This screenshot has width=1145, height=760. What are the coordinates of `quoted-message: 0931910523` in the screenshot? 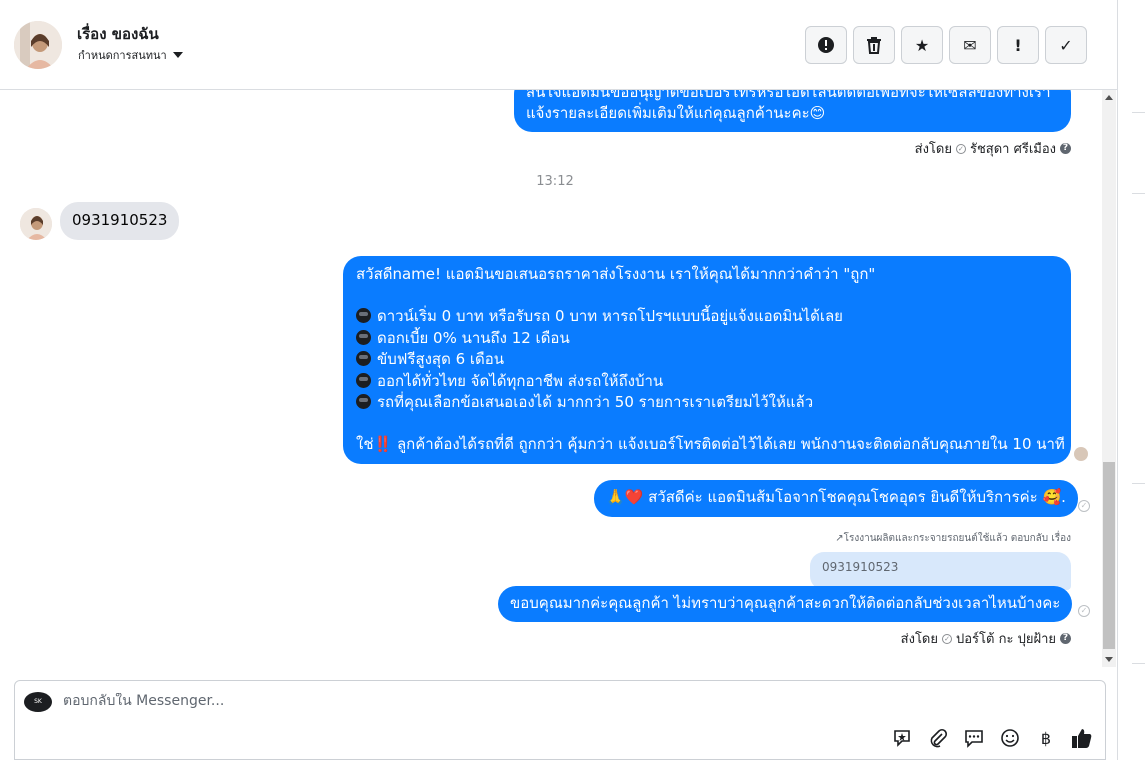 It's located at (940, 571).